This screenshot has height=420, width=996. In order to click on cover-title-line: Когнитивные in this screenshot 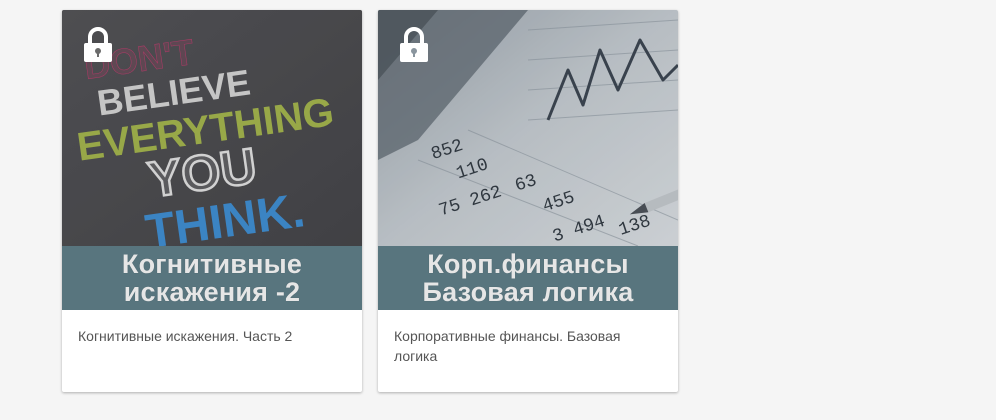, I will do `click(212, 264)`.